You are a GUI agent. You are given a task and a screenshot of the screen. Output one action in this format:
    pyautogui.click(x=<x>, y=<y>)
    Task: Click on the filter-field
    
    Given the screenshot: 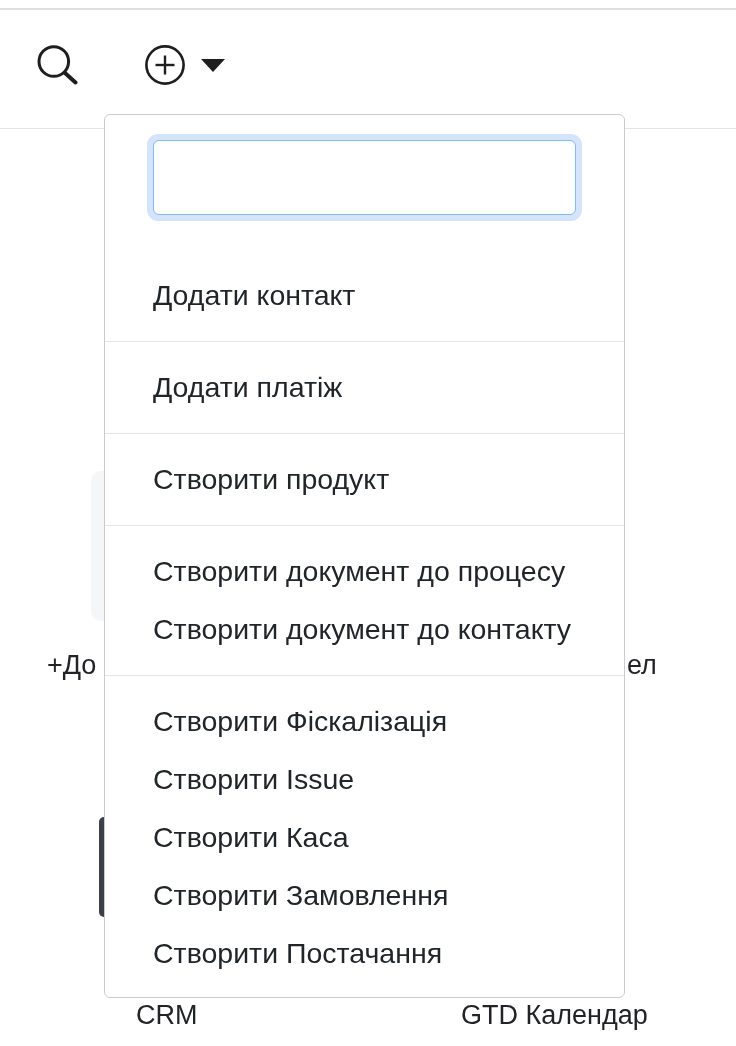 What is the action you would take?
    pyautogui.click(x=364, y=177)
    